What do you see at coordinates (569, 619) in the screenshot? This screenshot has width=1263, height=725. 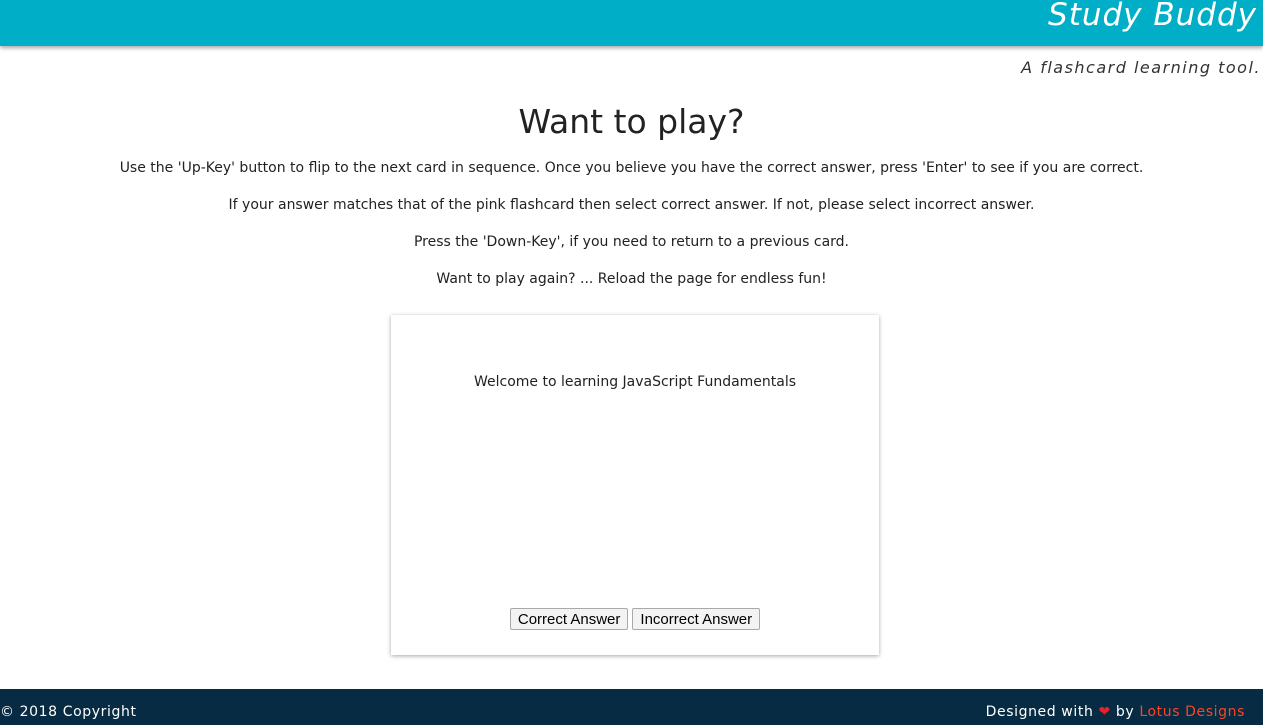 I see `correct-answer-button: Correct Answer` at bounding box center [569, 619].